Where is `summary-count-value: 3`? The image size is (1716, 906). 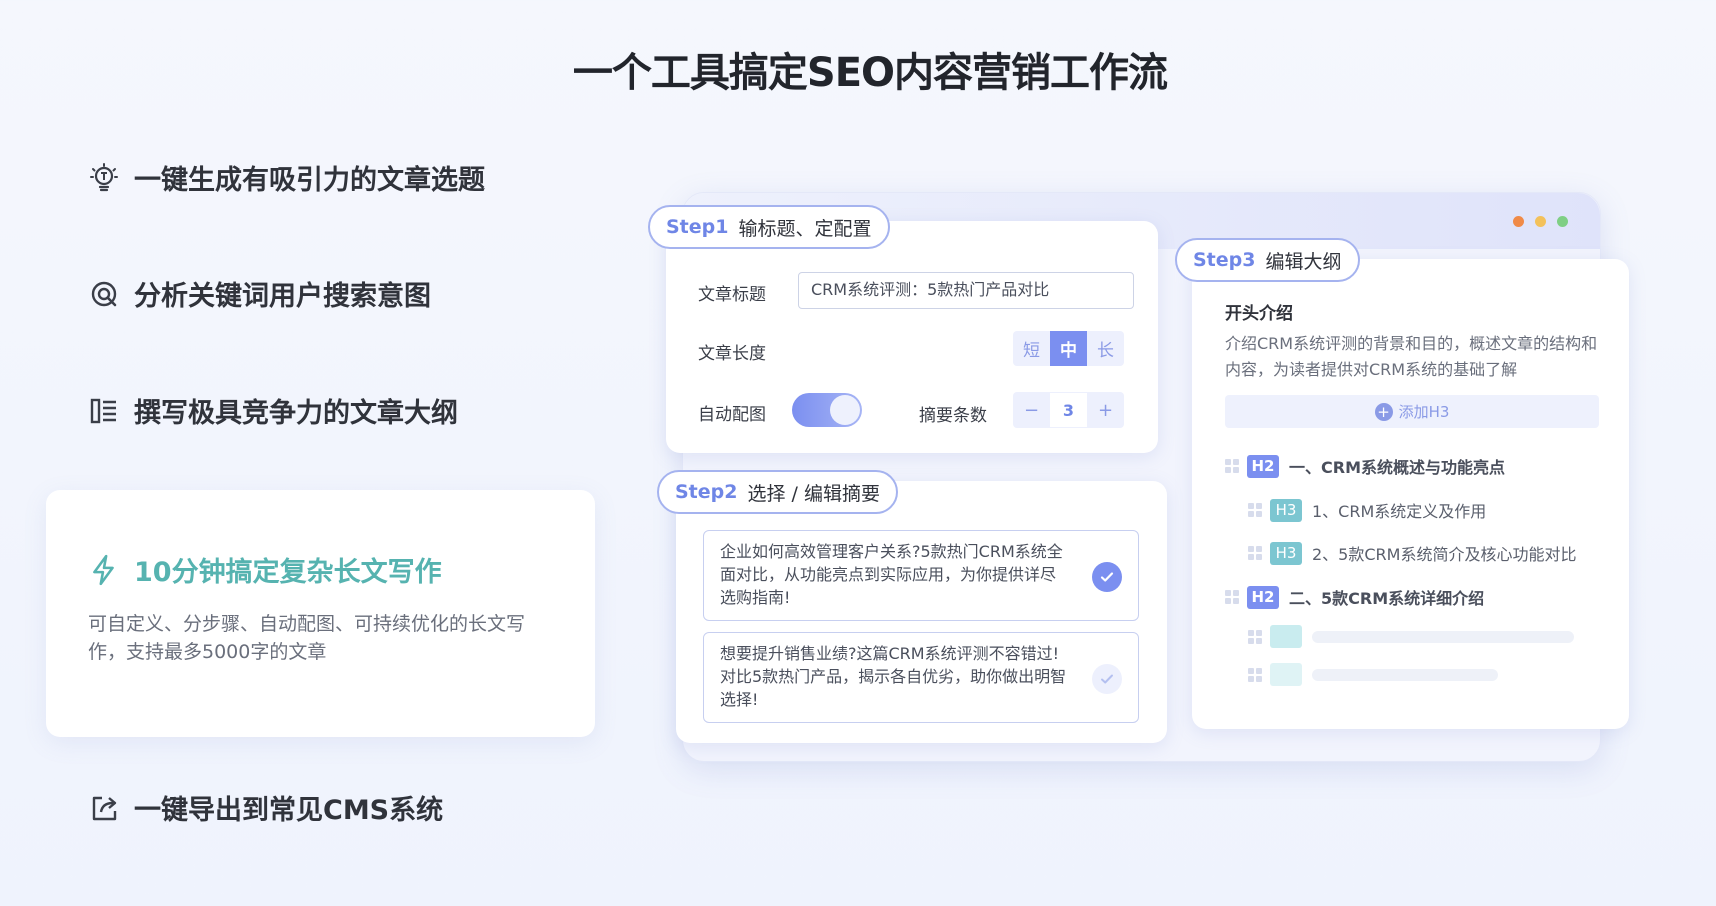
summary-count-value: 3 is located at coordinates (1068, 410).